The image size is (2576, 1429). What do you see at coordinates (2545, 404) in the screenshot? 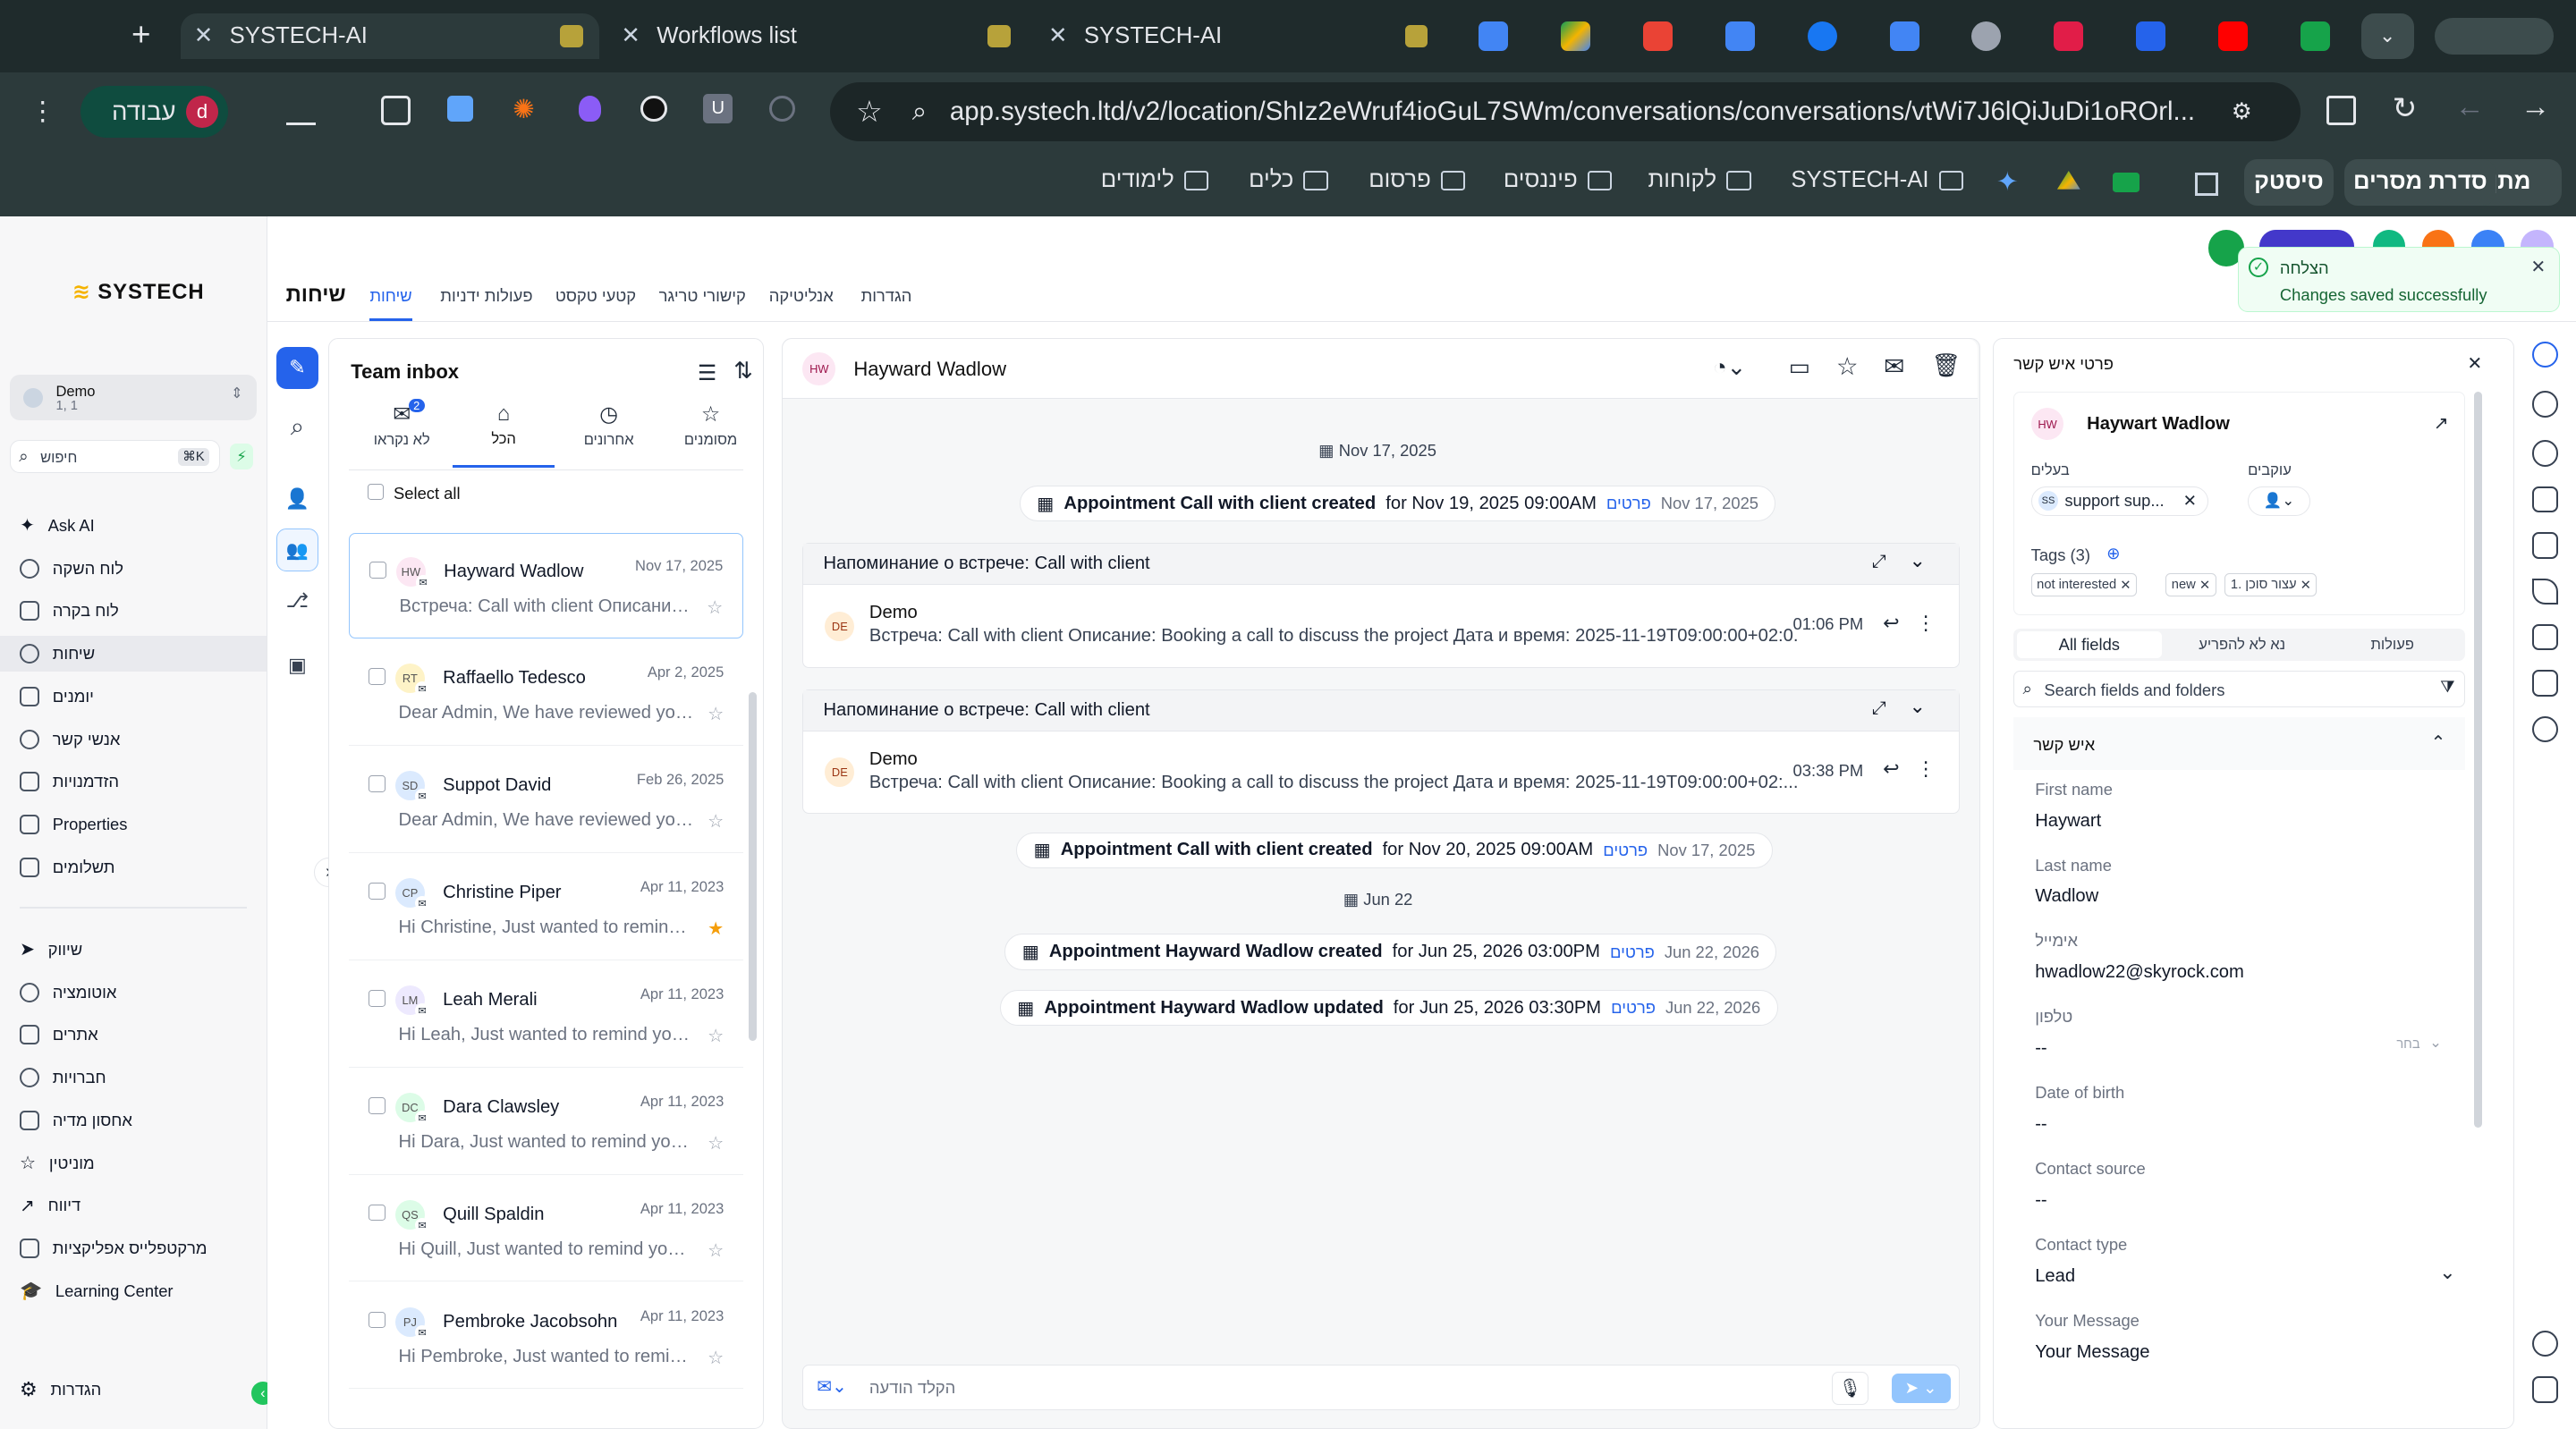
I see `history-clock-icon` at bounding box center [2545, 404].